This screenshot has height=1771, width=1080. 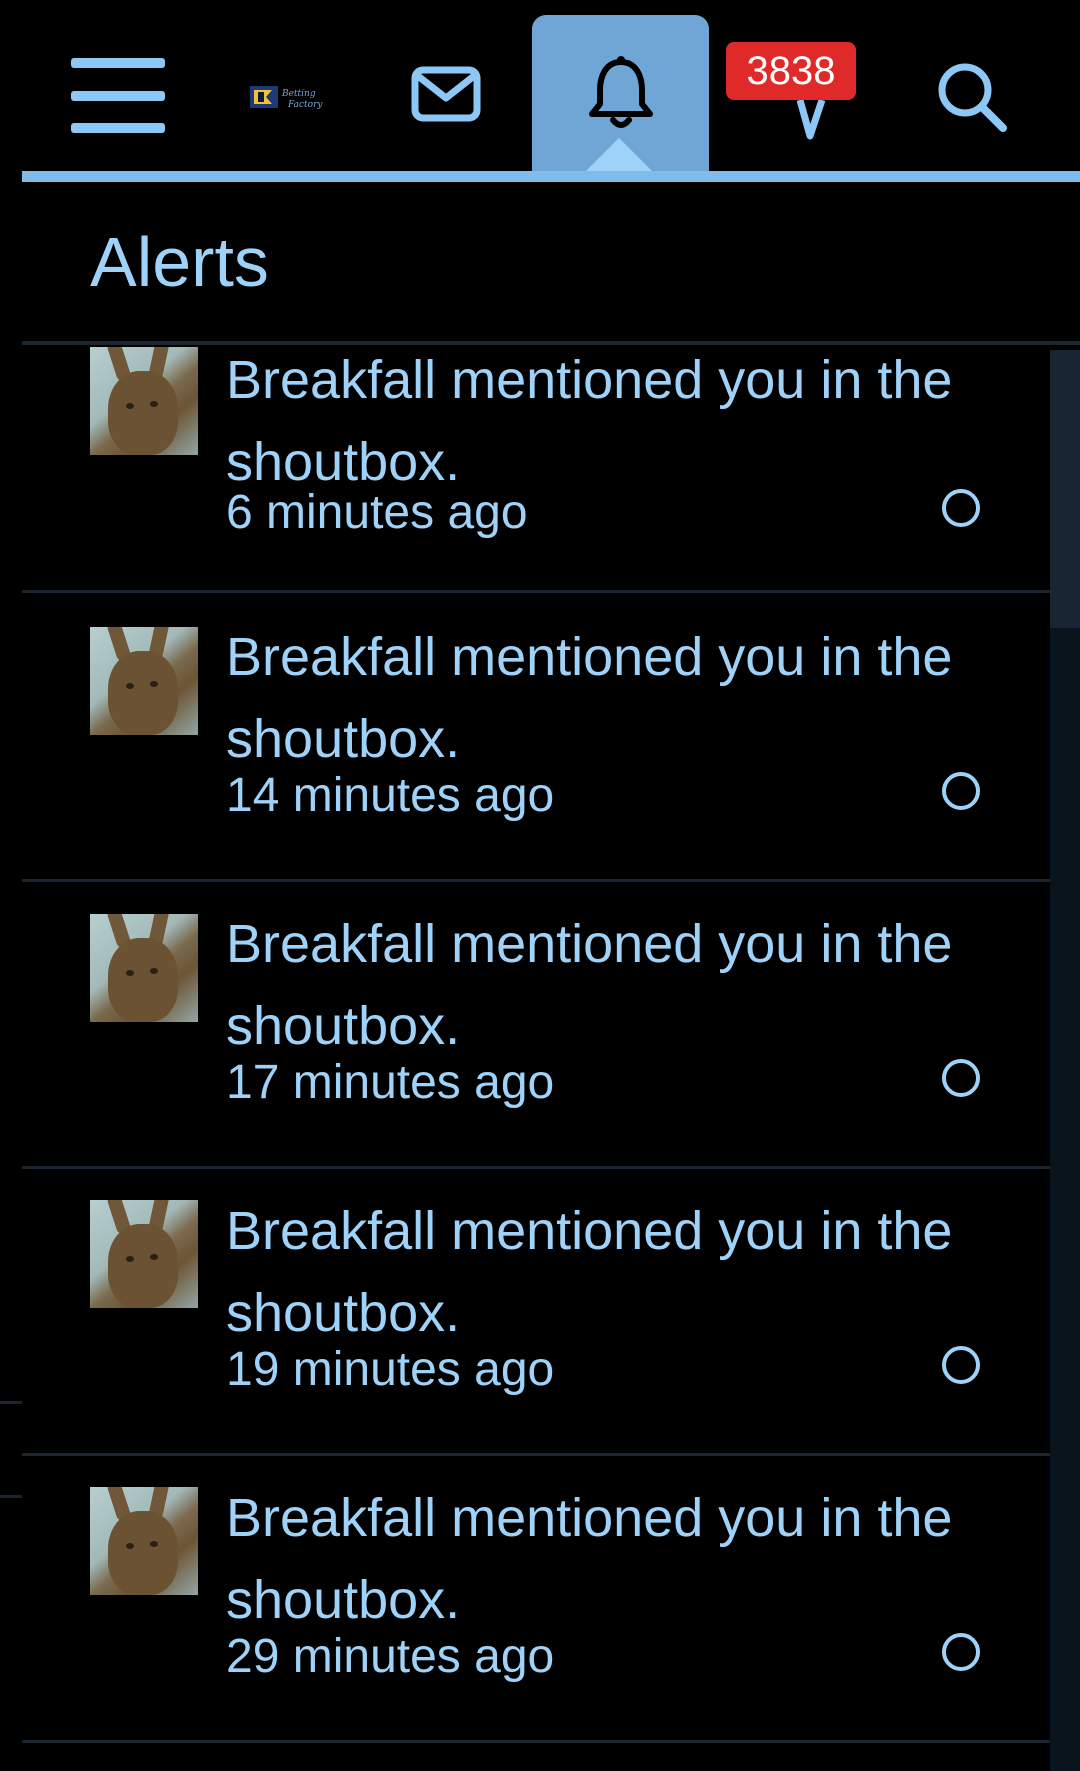 I want to click on logo-icon: Betting Factory, so click(x=286, y=98).